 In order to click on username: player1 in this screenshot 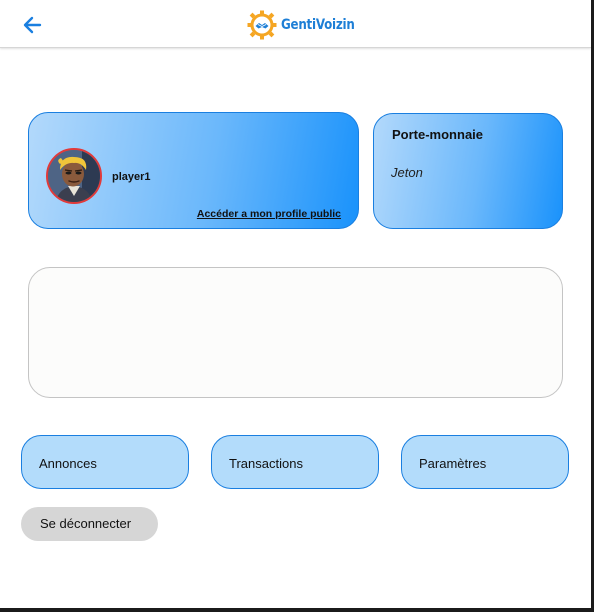, I will do `click(131, 177)`.